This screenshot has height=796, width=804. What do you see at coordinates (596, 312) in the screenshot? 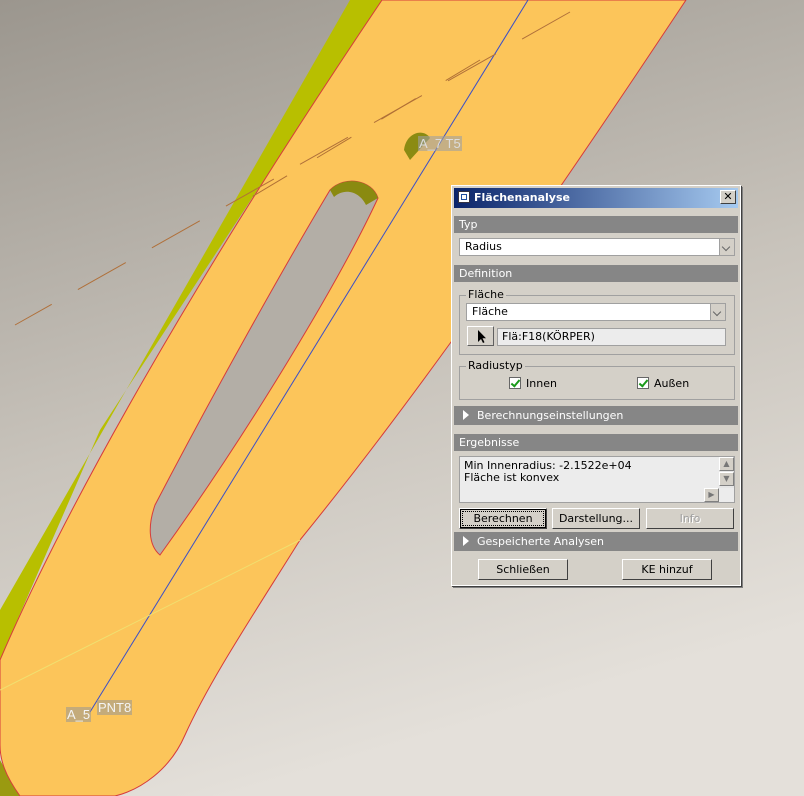
I see `surface-select: Fläche` at bounding box center [596, 312].